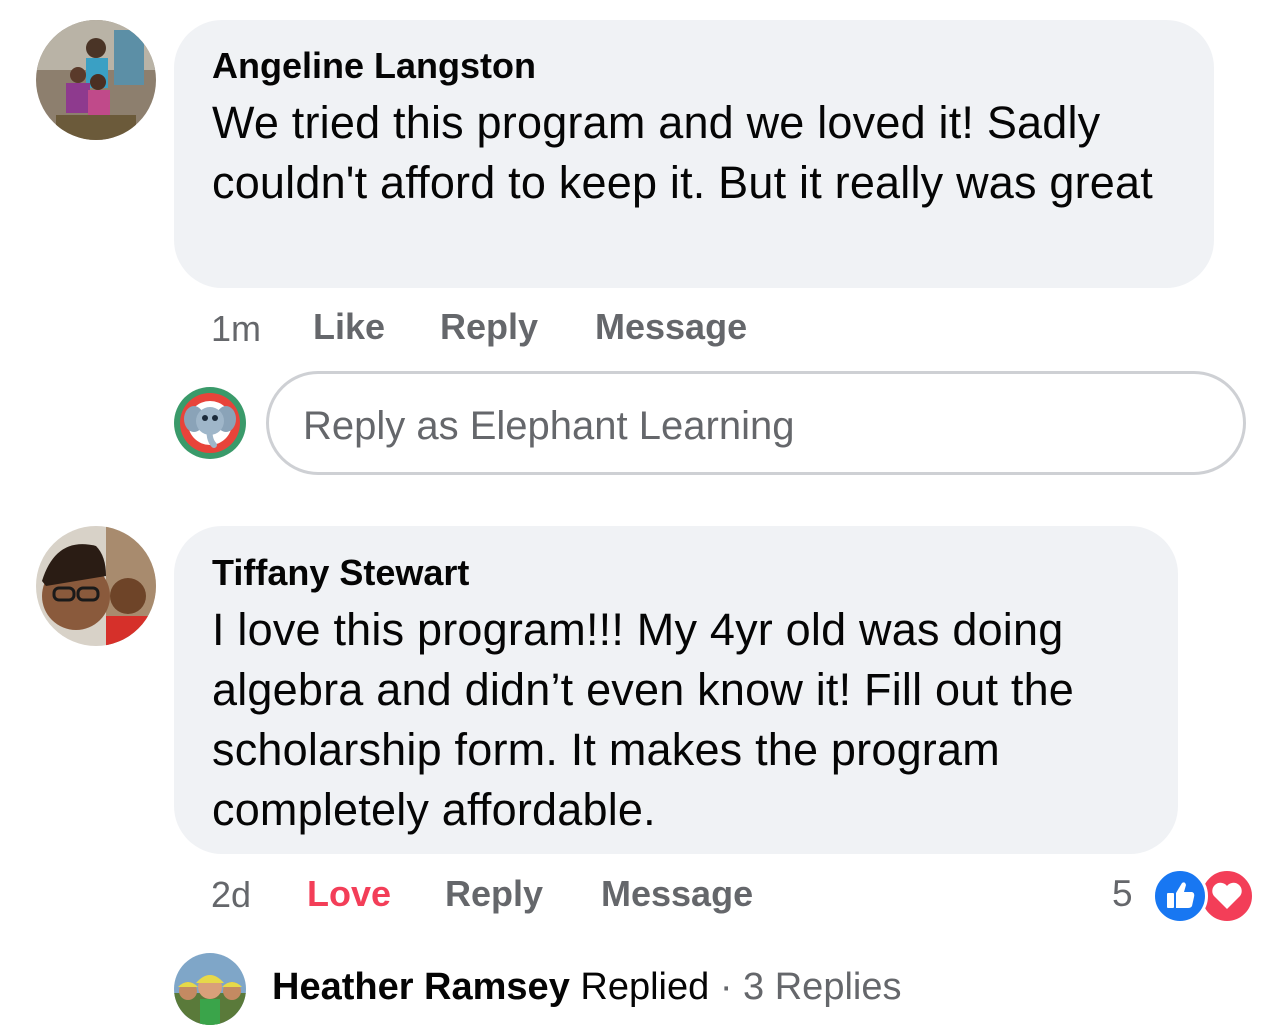 This screenshot has width=1283, height=1035. I want to click on comment-timestamp: 2d, so click(231, 895).